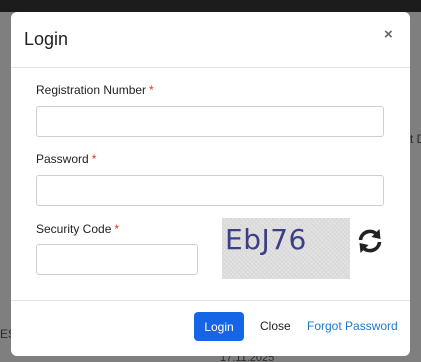 This screenshot has height=362, width=421. I want to click on login-button: Login, so click(219, 326).